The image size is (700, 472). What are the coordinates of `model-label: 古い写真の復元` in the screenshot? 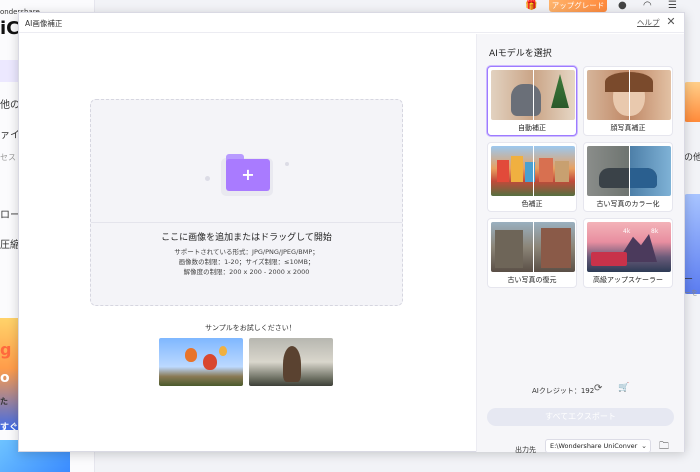 It's located at (532, 280).